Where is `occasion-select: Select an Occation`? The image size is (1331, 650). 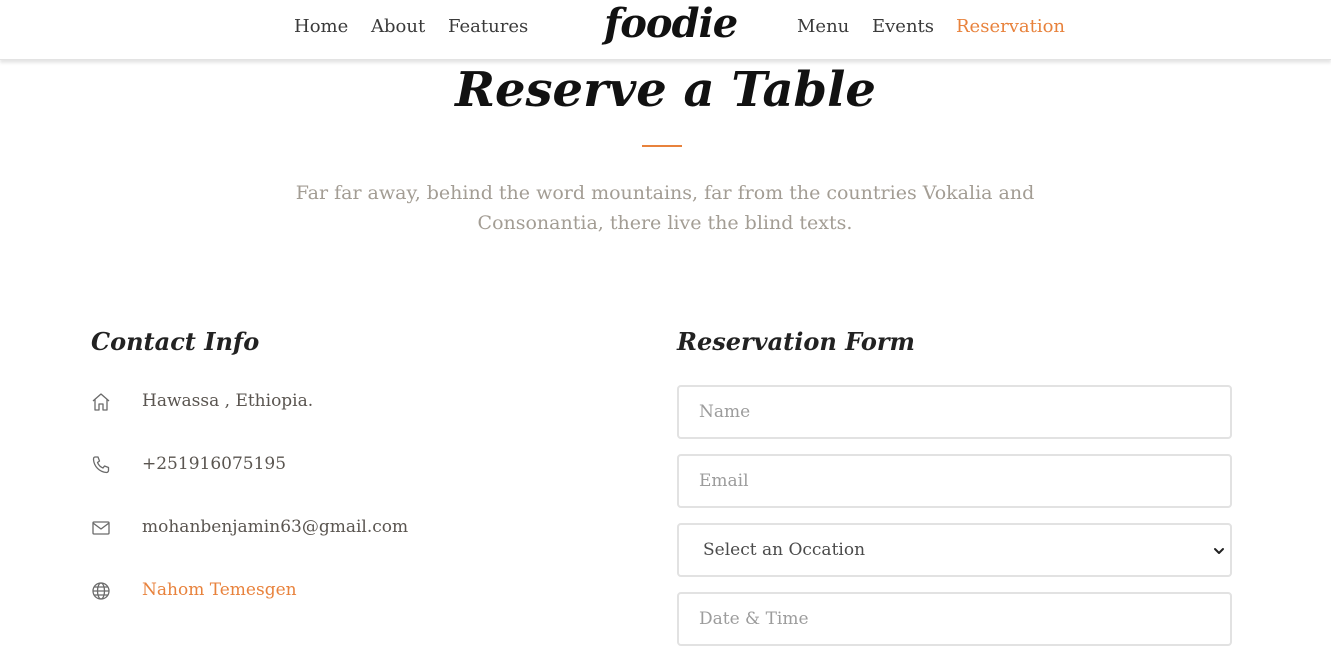 occasion-select: Select an Occation is located at coordinates (954, 550).